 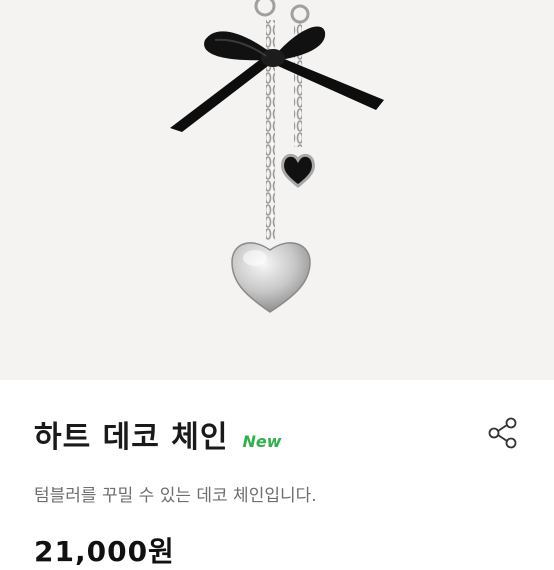 What do you see at coordinates (175, 496) in the screenshot?
I see `product-description: 텀블러를 꾸밀 수 있는 데코 체인입니다.` at bounding box center [175, 496].